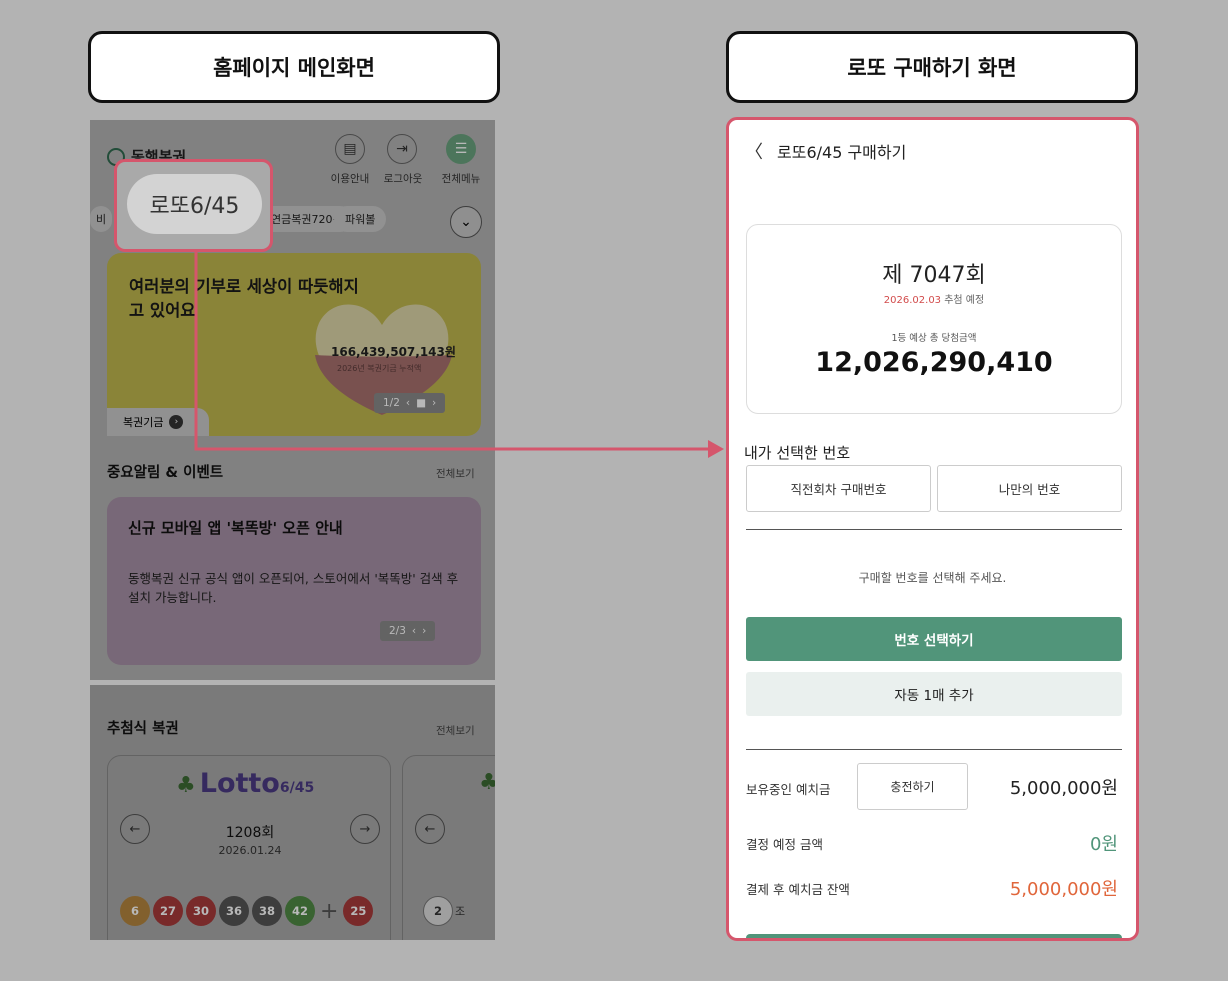 Image resolution: width=1228 pixels, height=981 pixels. Describe the element at coordinates (408, 631) in the screenshot. I see `notice-pager: 2/3 ‹ ›` at that location.